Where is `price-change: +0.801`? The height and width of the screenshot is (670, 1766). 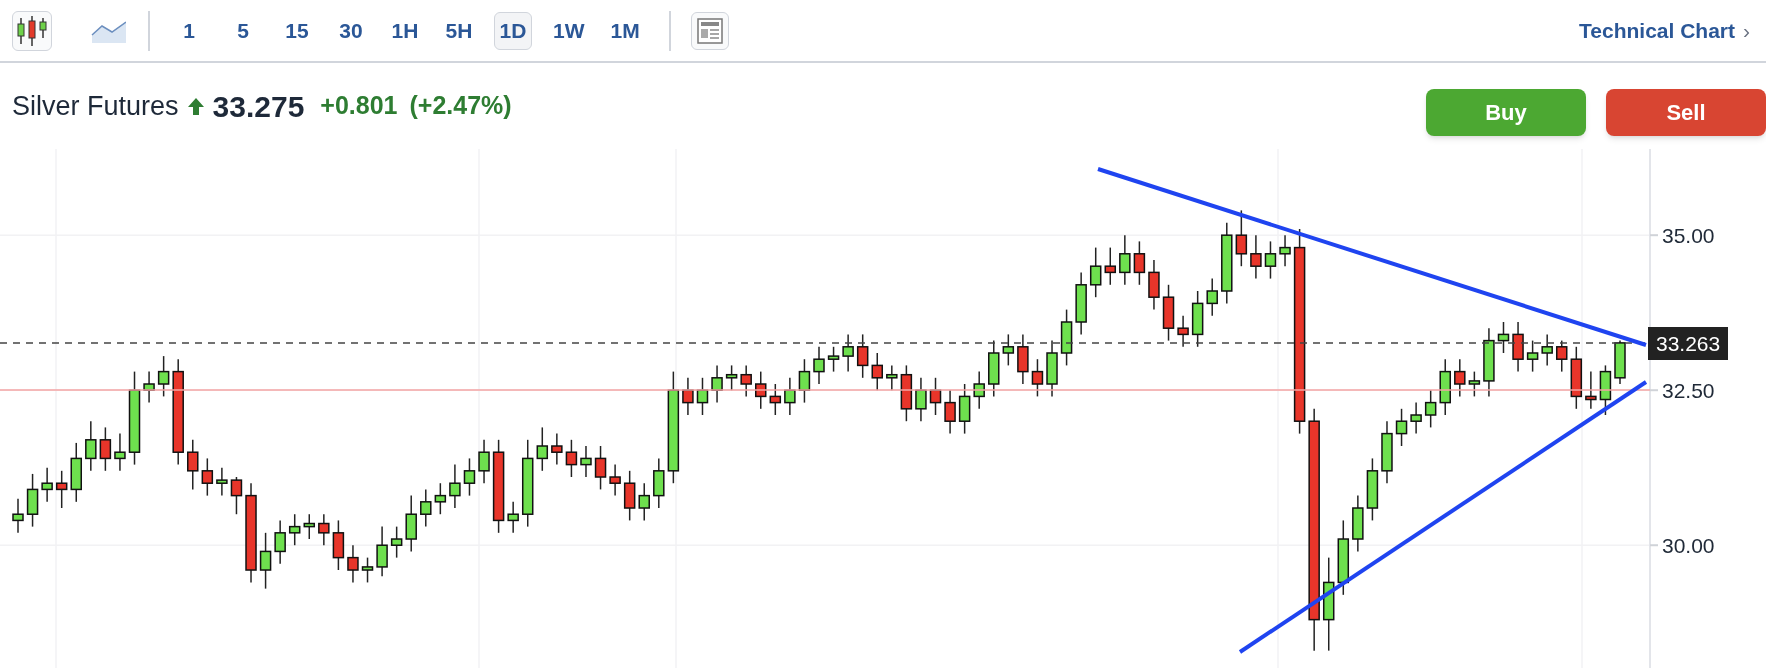 price-change: +0.801 is located at coordinates (359, 106).